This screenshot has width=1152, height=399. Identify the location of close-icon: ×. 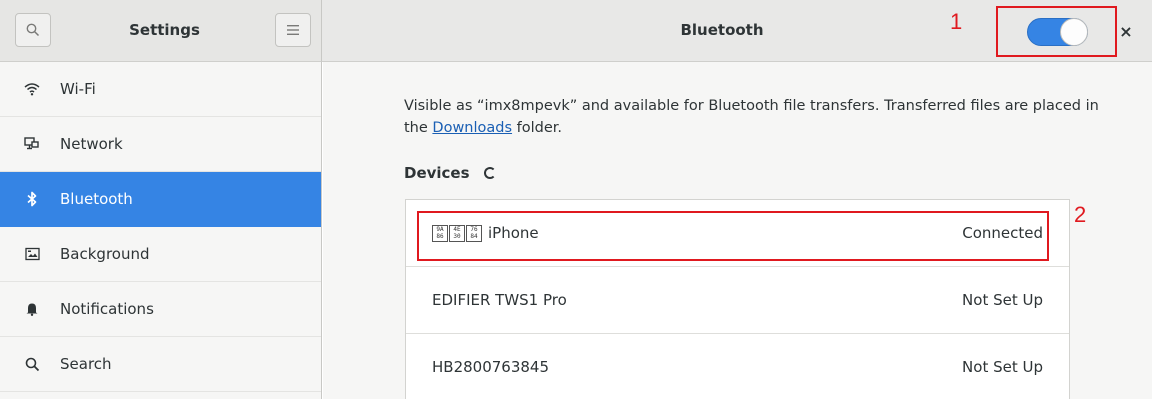
(1126, 31).